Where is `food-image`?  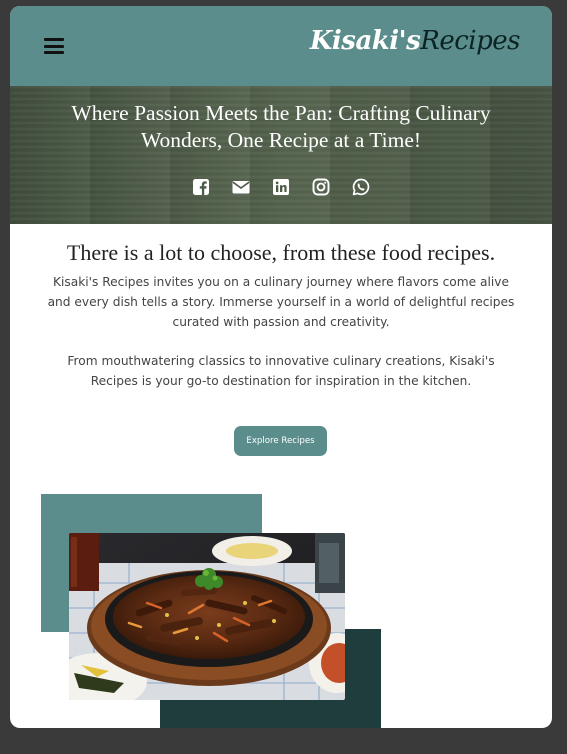 food-image is located at coordinates (207, 616).